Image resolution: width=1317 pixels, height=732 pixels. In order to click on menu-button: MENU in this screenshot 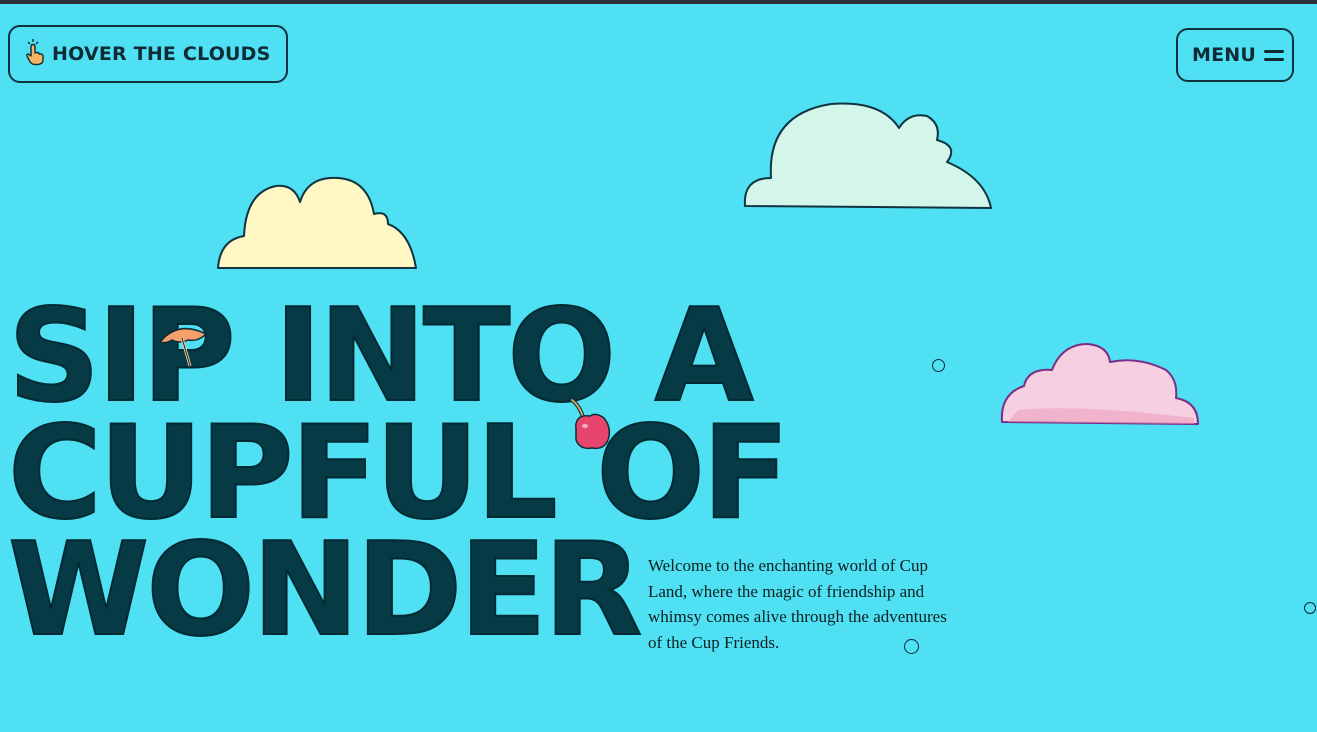, I will do `click(1235, 55)`.